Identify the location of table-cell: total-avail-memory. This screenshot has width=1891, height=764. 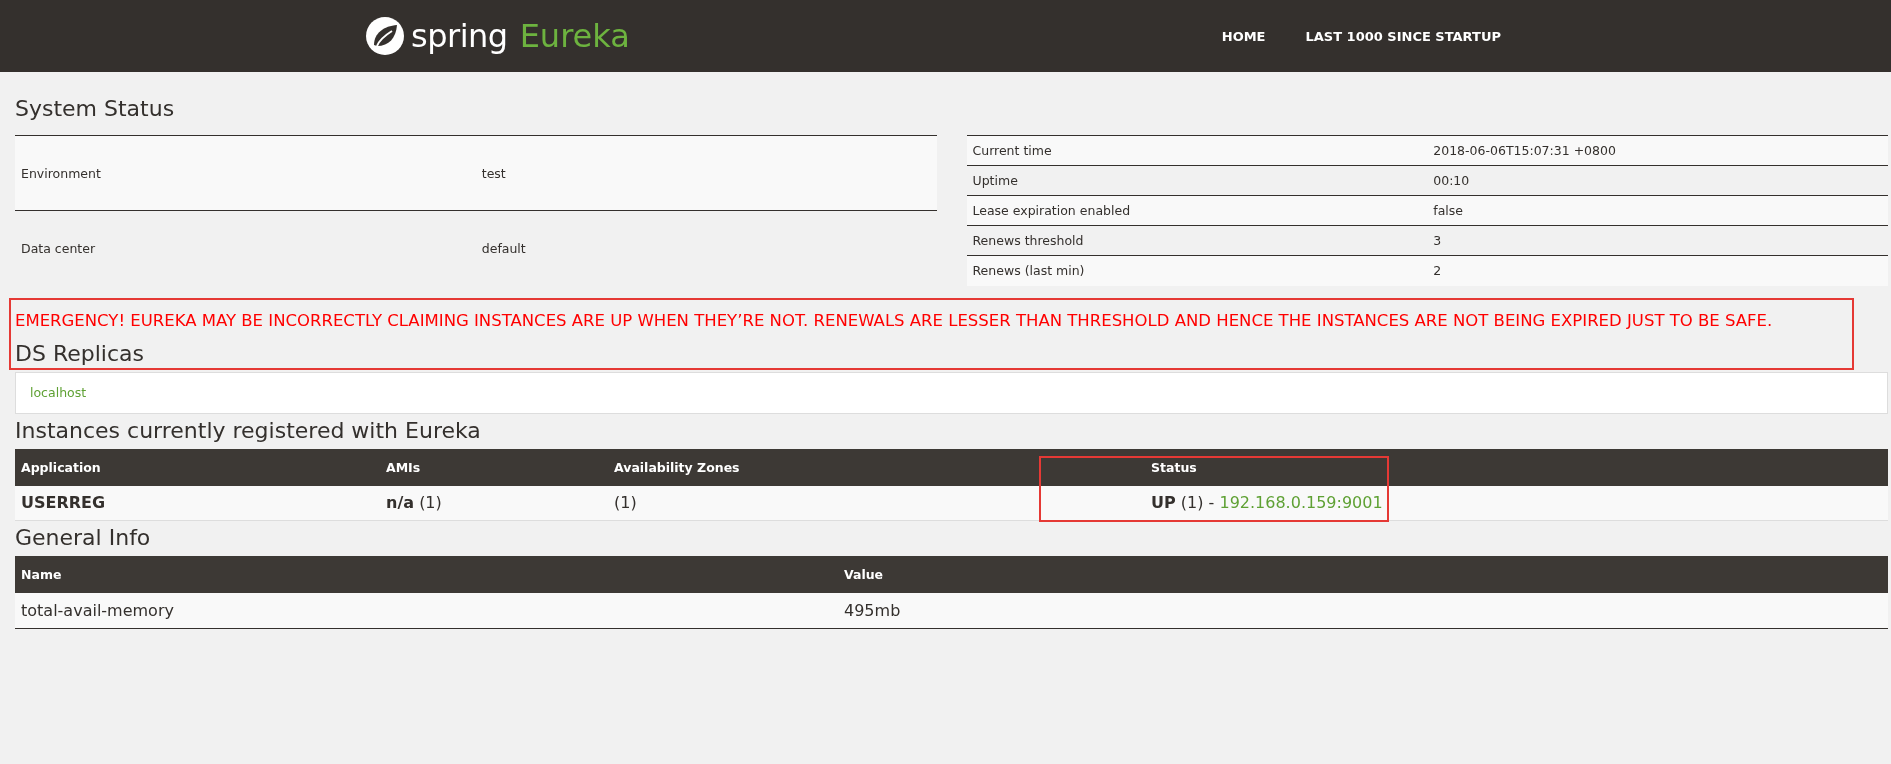
(426, 610).